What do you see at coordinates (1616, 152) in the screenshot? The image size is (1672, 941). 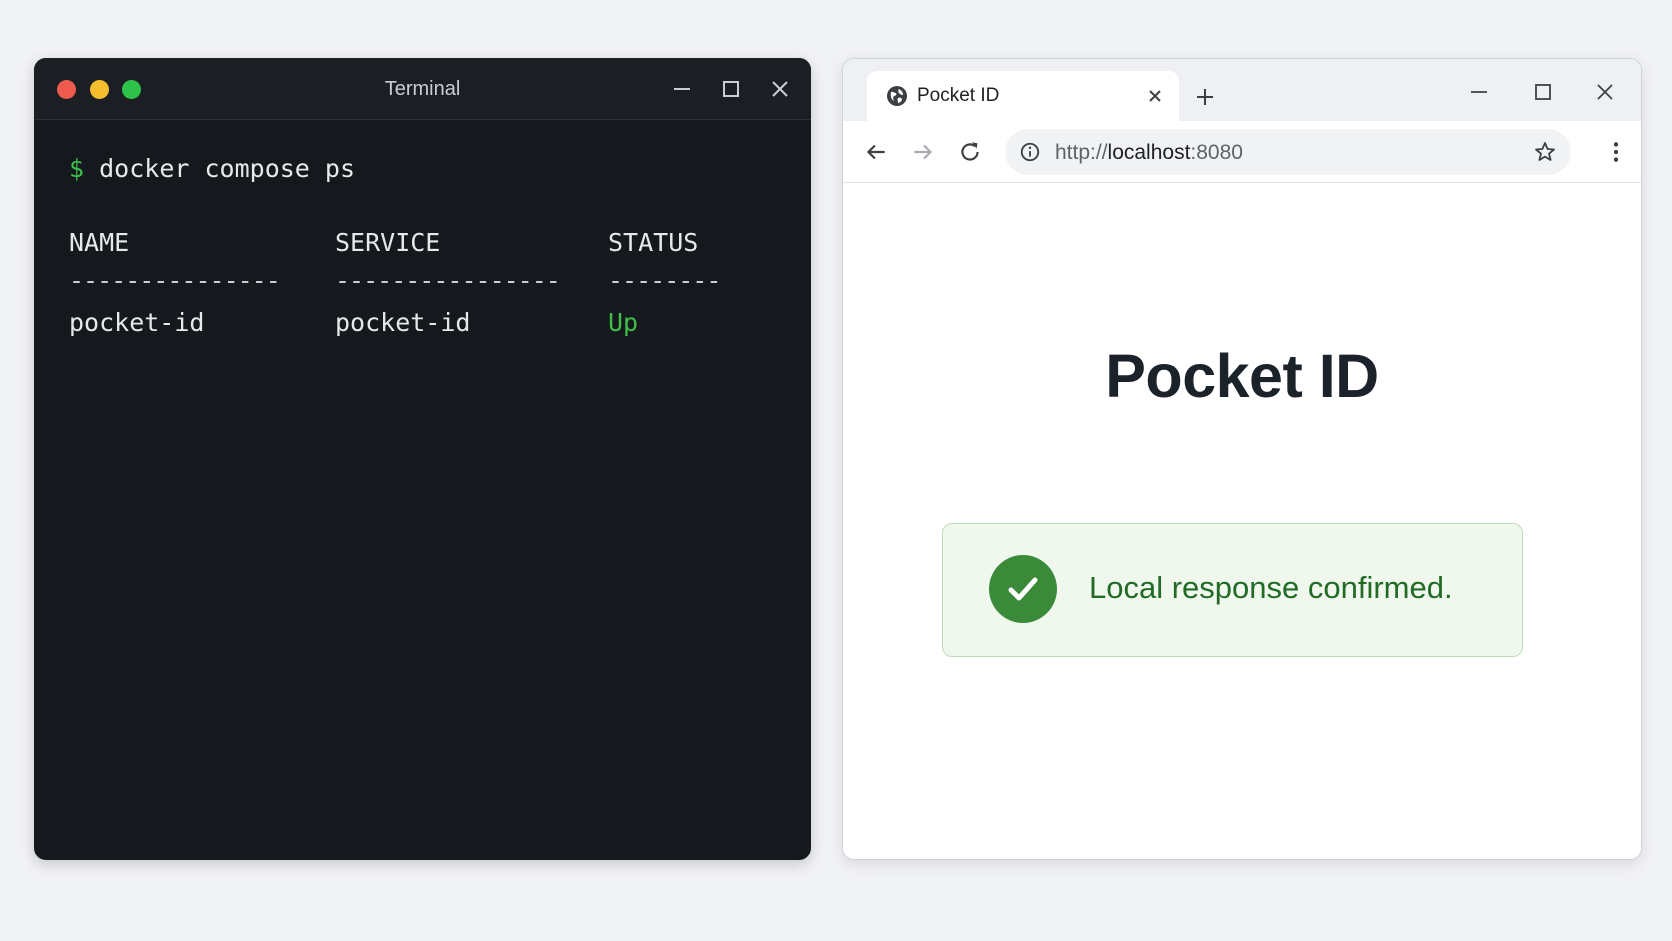 I see `more-menu-icon` at bounding box center [1616, 152].